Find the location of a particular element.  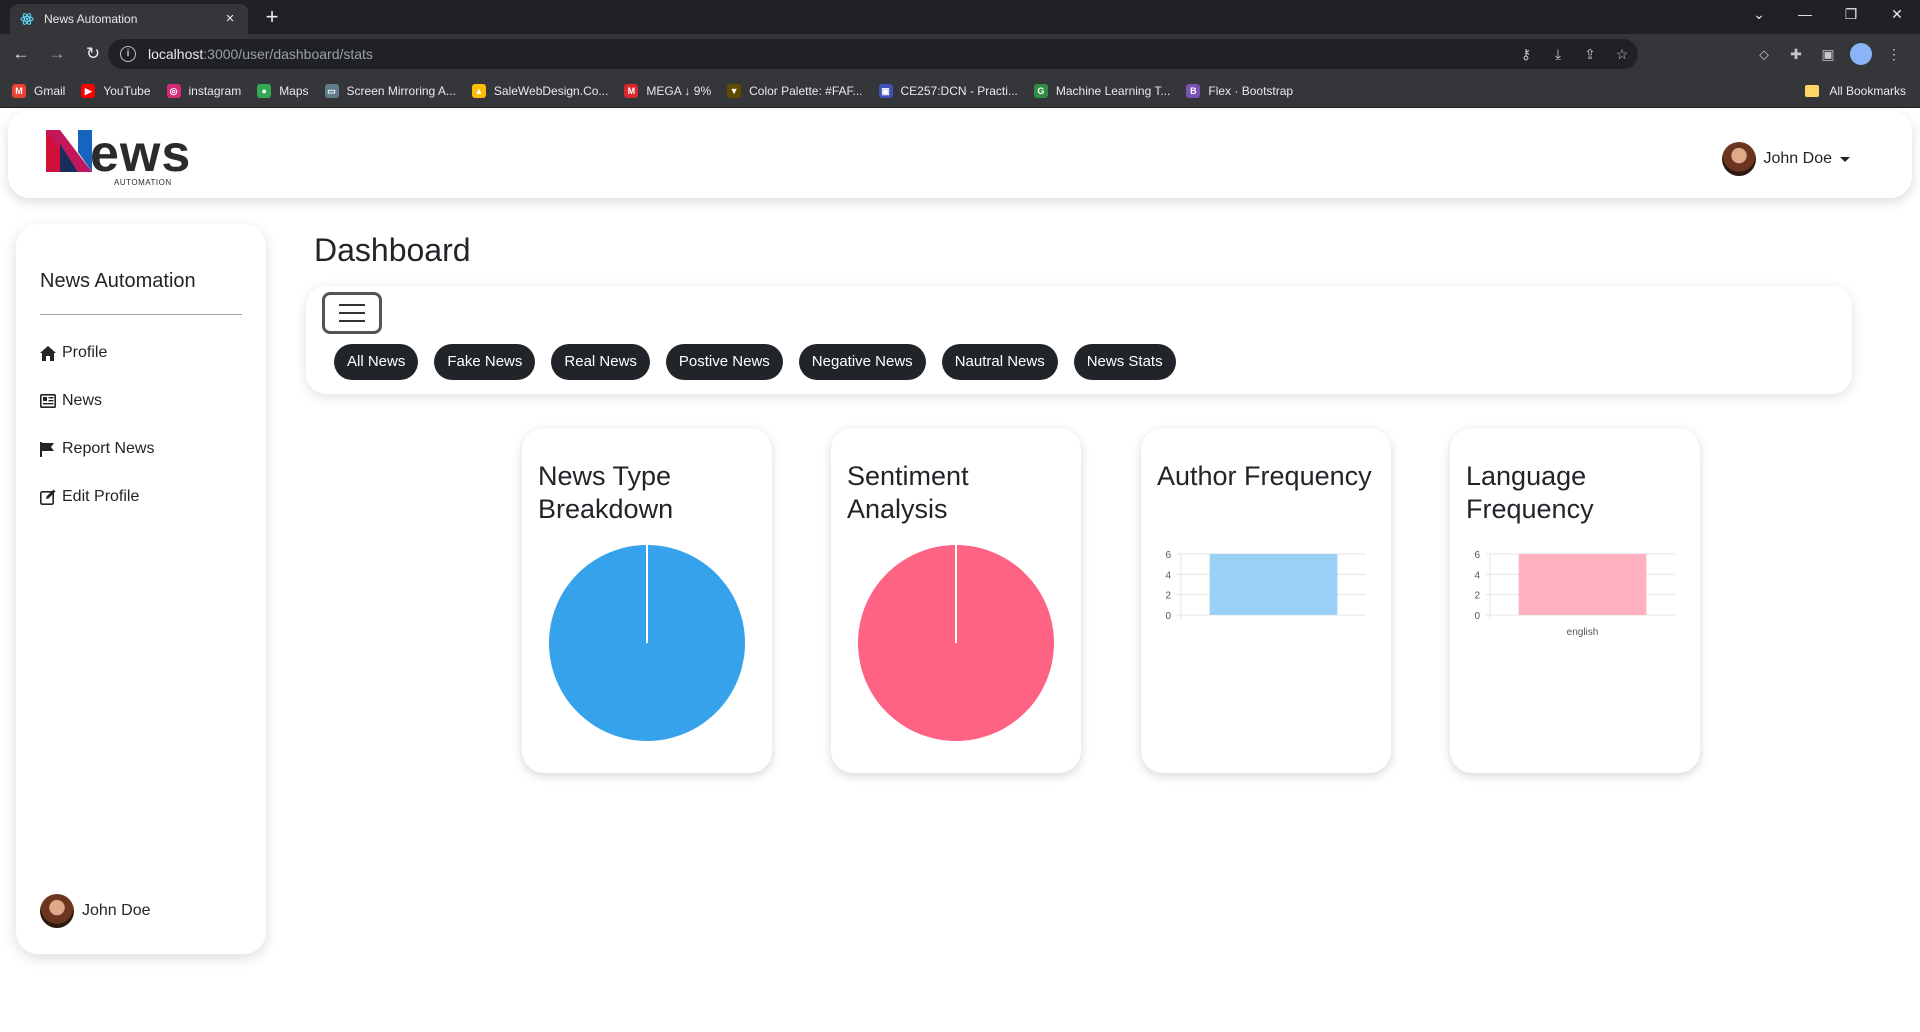

avatar is located at coordinates (57, 911).